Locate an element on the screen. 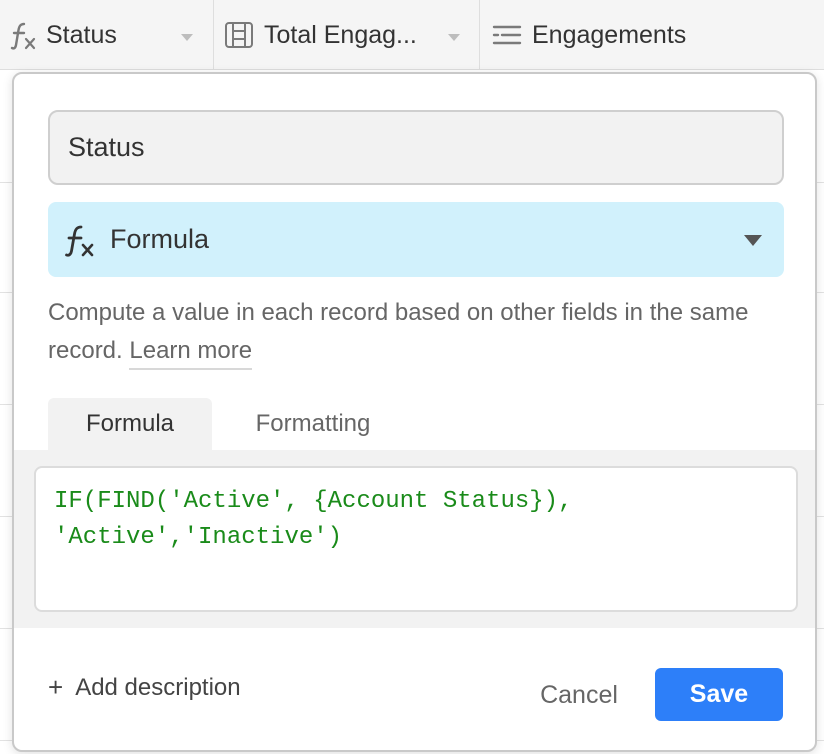 The image size is (824, 754). add-description-button: + Add description is located at coordinates (144, 687).